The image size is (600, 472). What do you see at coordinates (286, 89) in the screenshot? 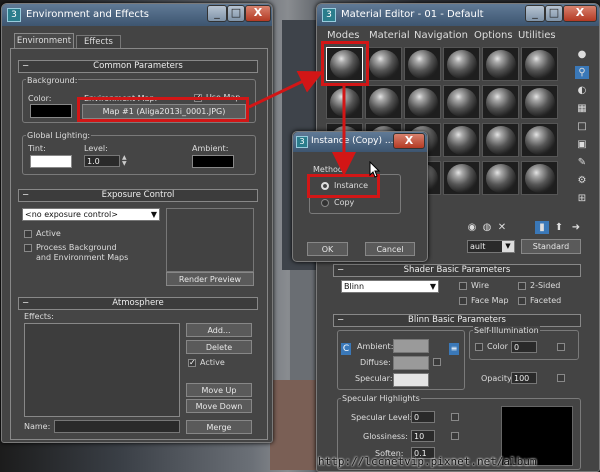
I see `arrow-map-to-slot` at bounding box center [286, 89].